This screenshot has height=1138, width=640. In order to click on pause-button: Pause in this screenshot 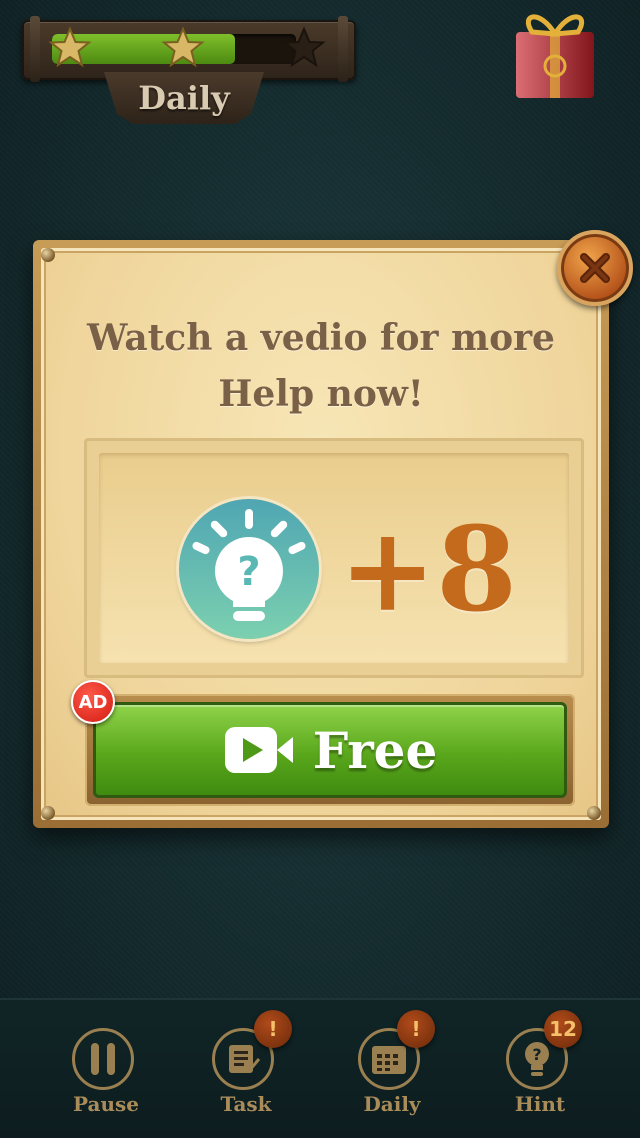, I will do `click(106, 1078)`.